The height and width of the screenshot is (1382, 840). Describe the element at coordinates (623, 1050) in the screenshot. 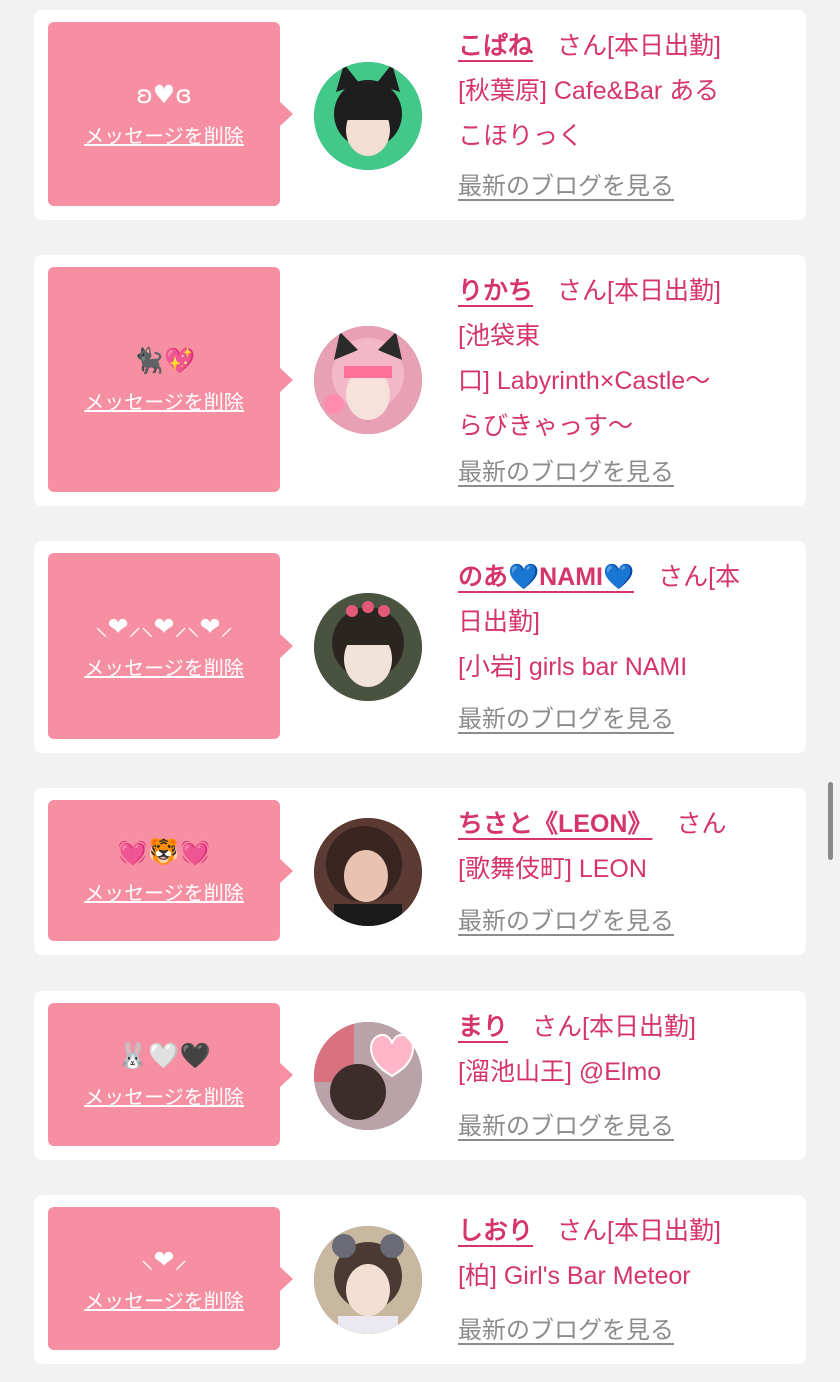

I see `info-block: まり さん[本日出勤] [溜池山王] @Elmo` at that location.